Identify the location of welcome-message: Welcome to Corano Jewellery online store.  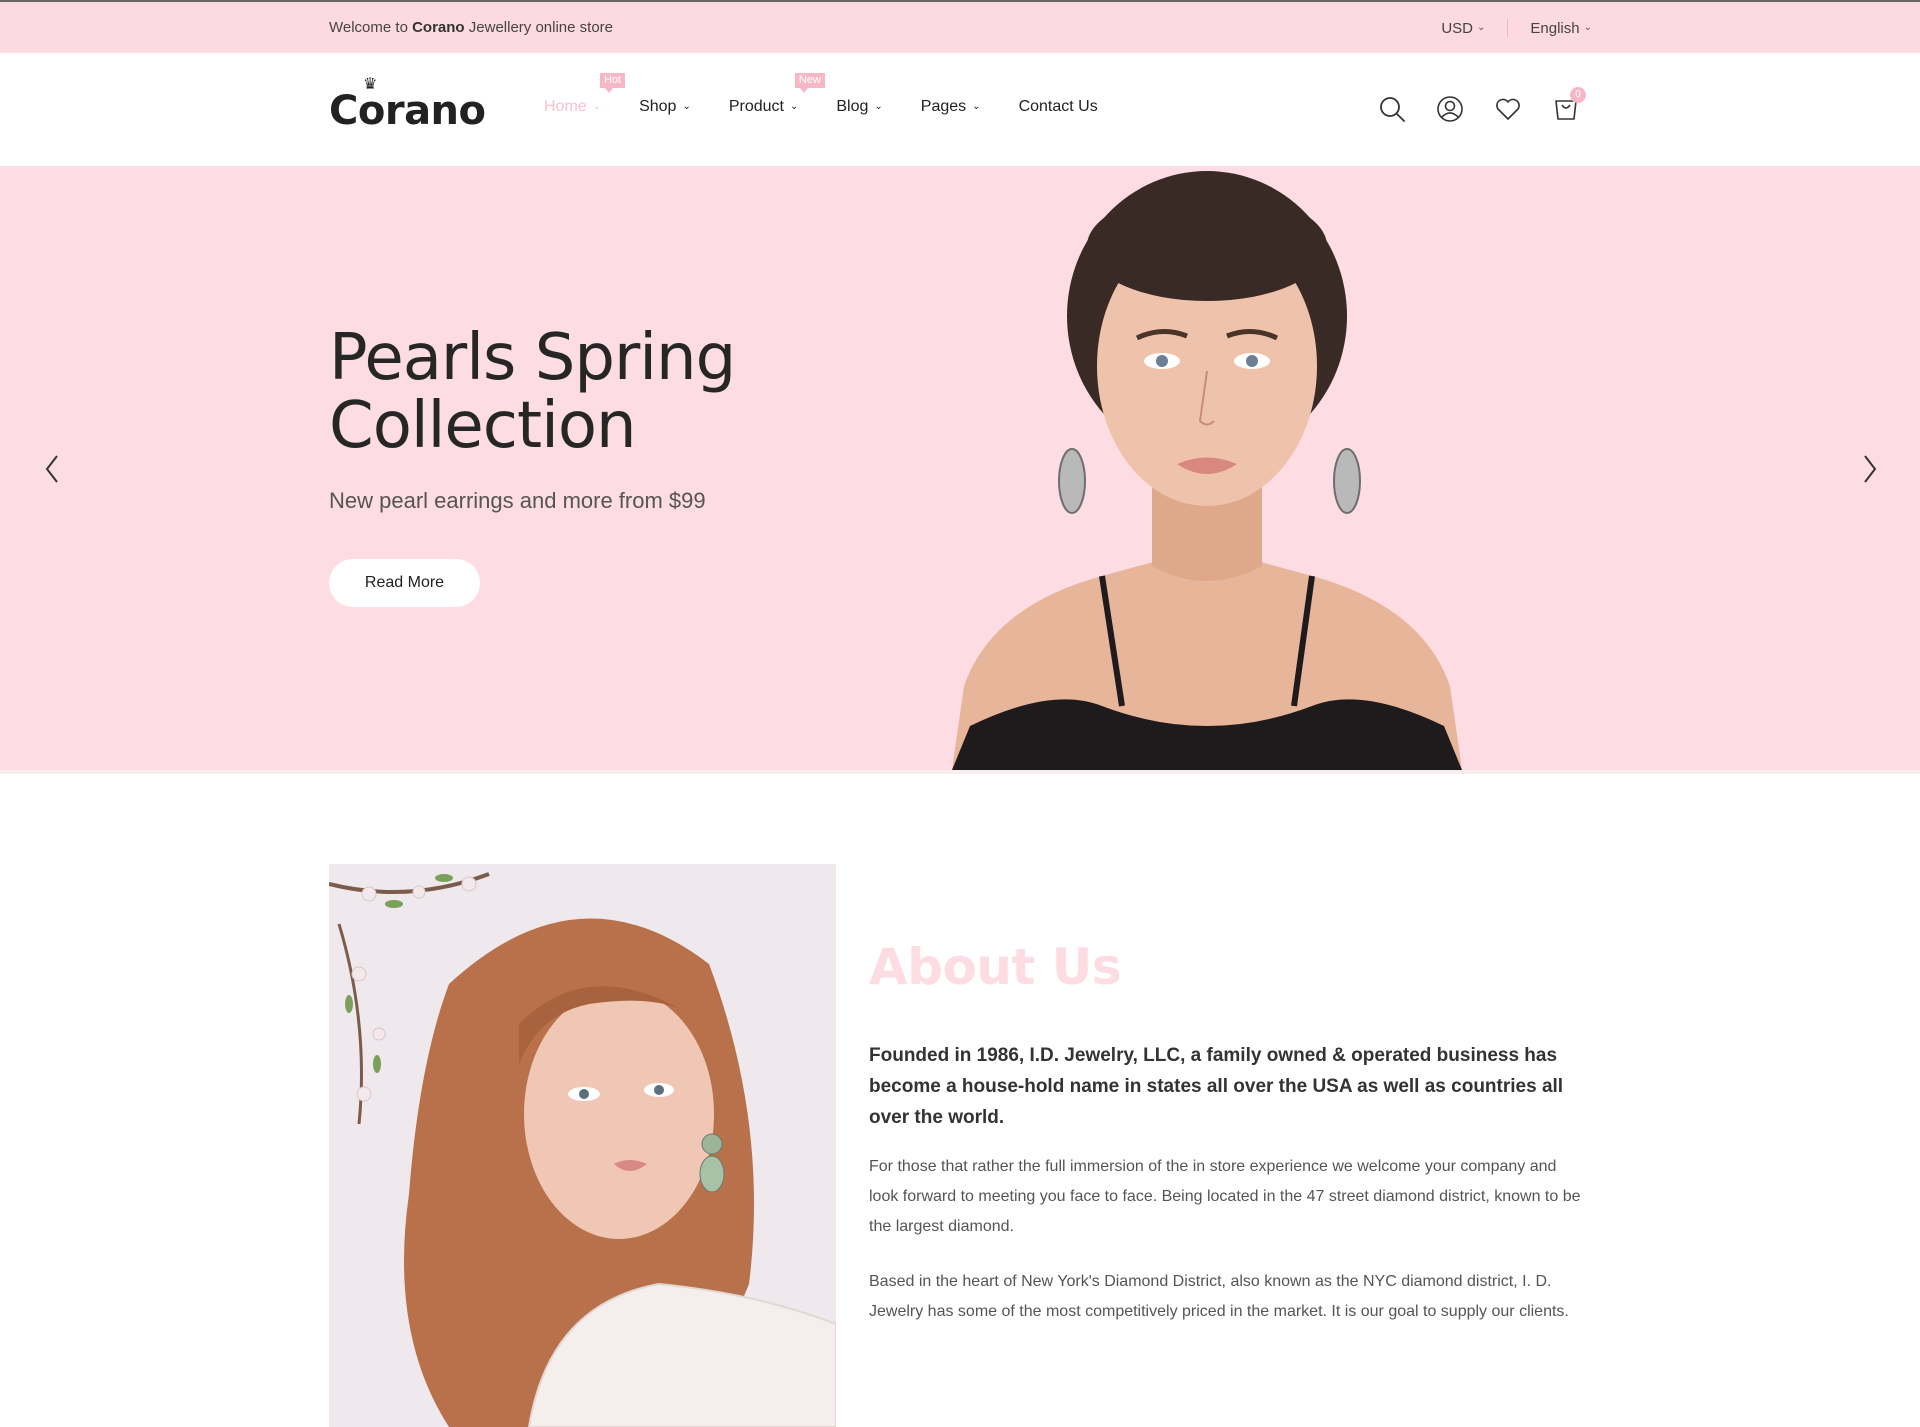
(471, 27).